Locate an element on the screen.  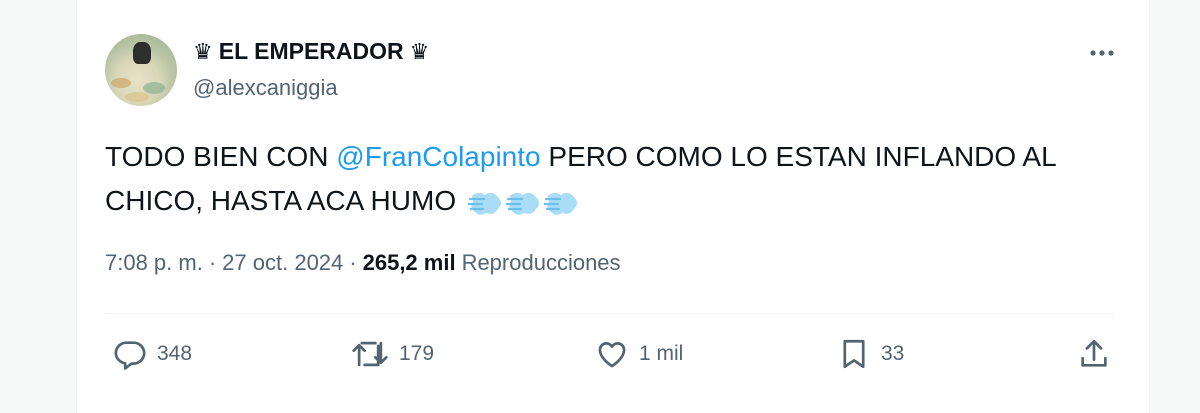
heart-icon is located at coordinates (612, 355).